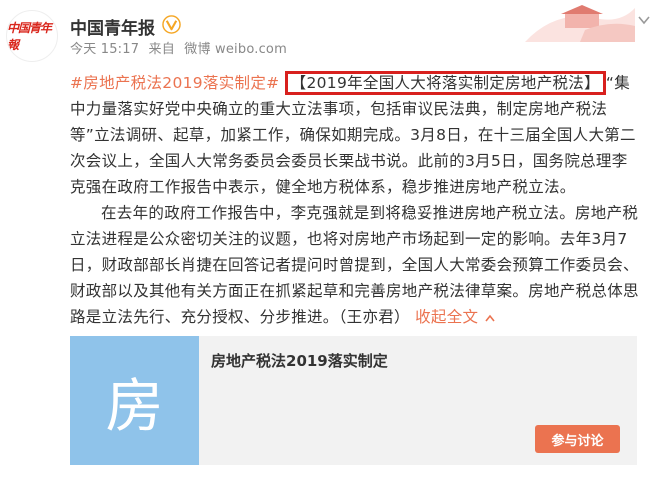 This screenshot has height=493, width=657. Describe the element at coordinates (577, 439) in the screenshot. I see `join-discussion-button: 参与讨论` at that location.